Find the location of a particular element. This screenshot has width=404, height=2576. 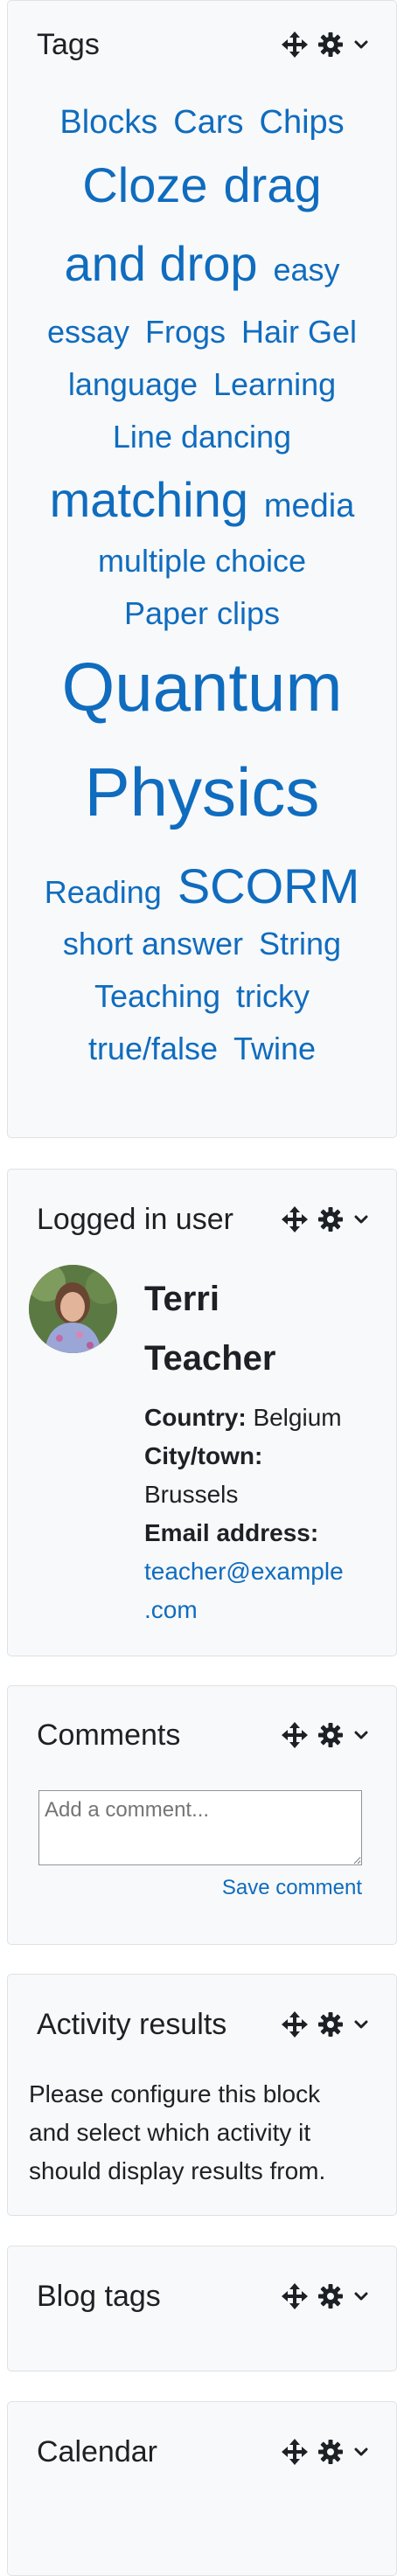

tag-link: Teaching is located at coordinates (157, 996).